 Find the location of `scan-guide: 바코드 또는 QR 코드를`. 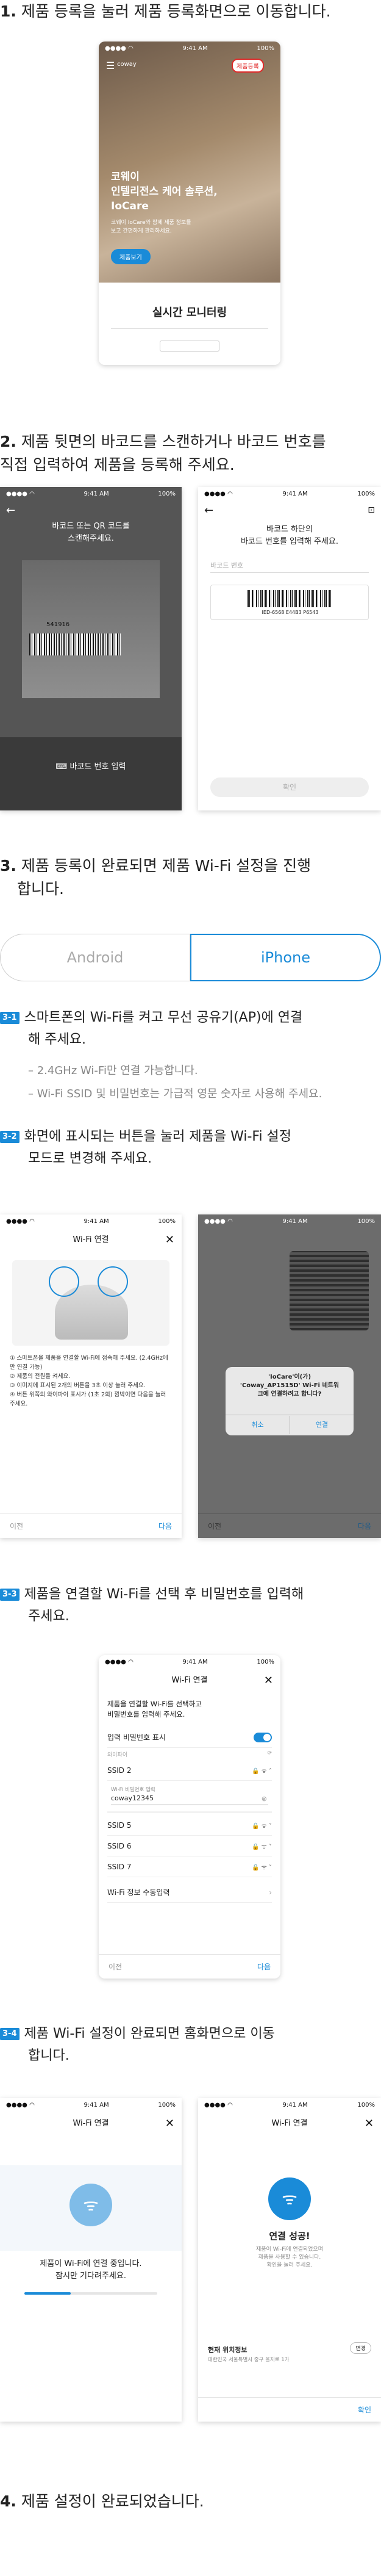

scan-guide: 바코드 또는 QR 코드를 is located at coordinates (91, 526).